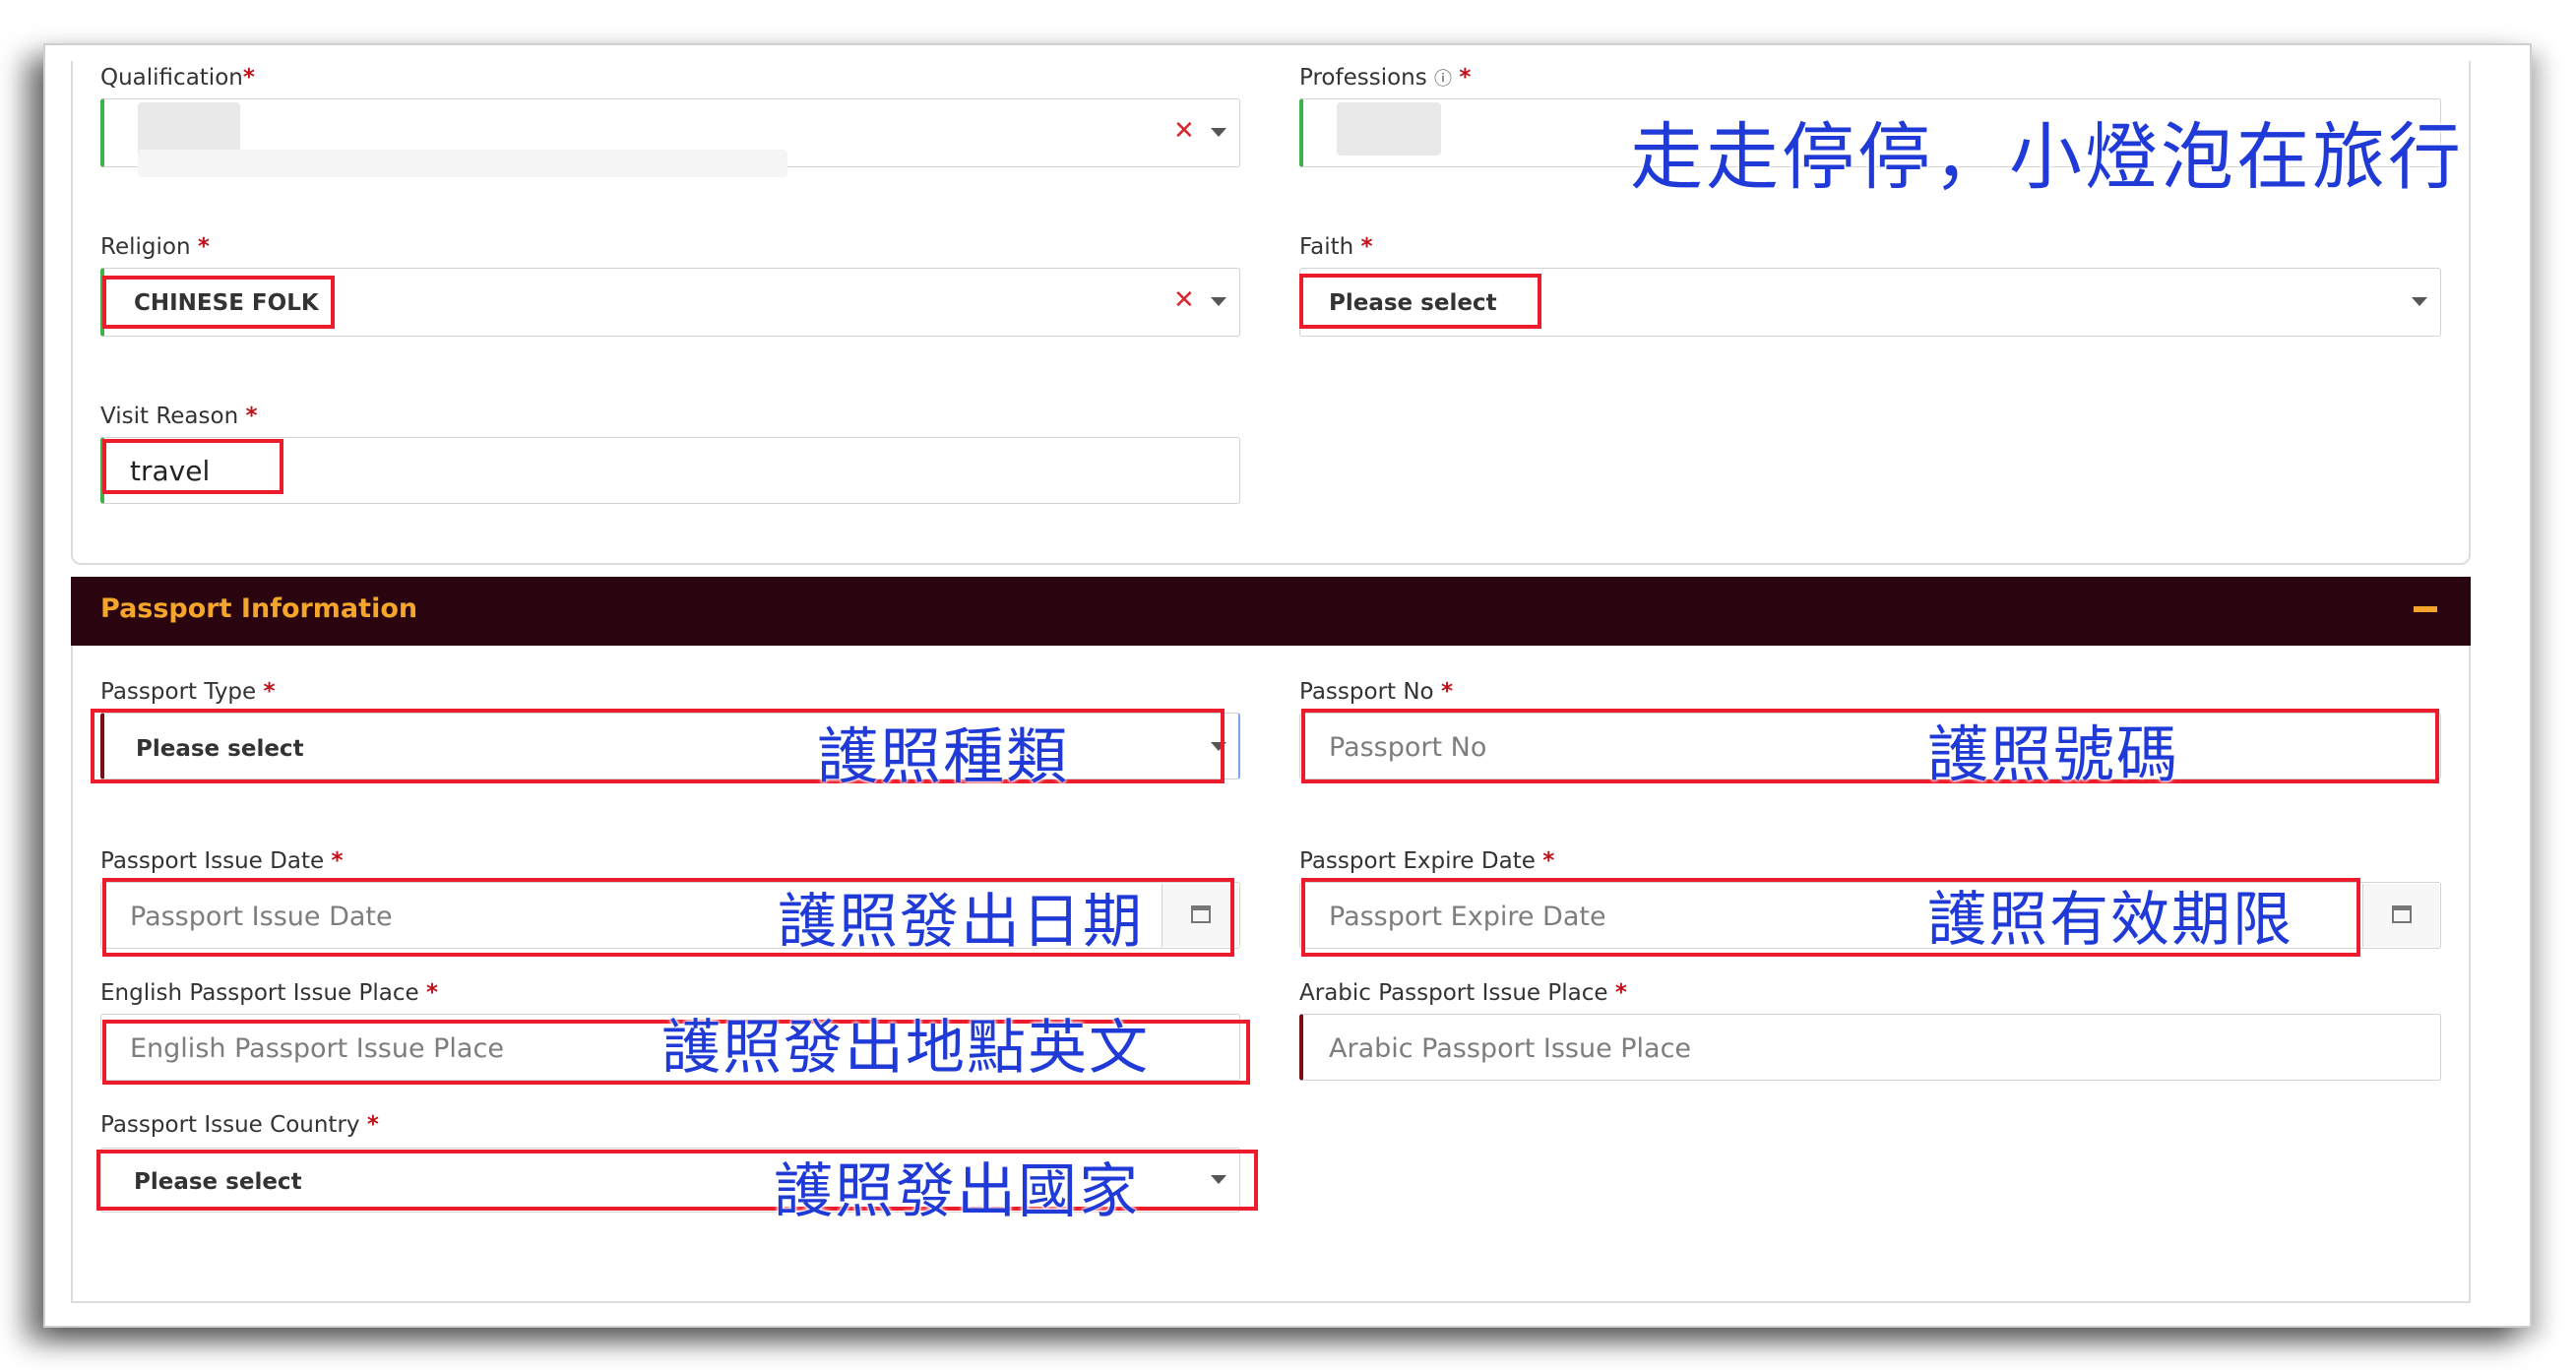 The image size is (2576, 1371). I want to click on arabic-issue-place-placeholder: Arabic Passport Issue Place, so click(1511, 1048).